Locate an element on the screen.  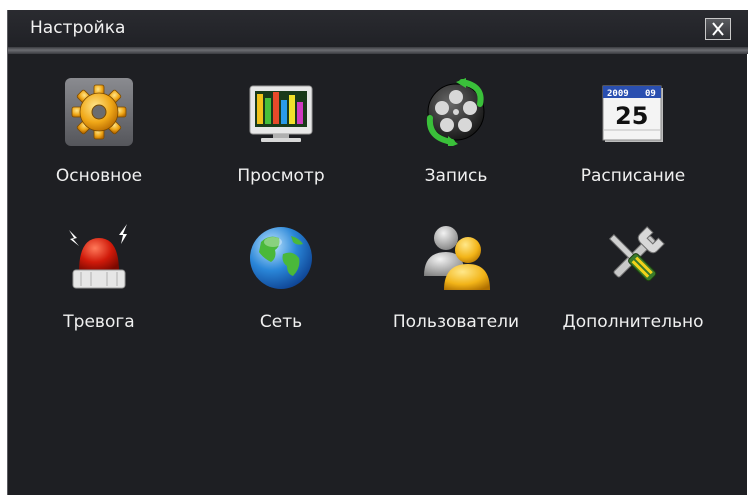
title-separator is located at coordinates (378, 50).